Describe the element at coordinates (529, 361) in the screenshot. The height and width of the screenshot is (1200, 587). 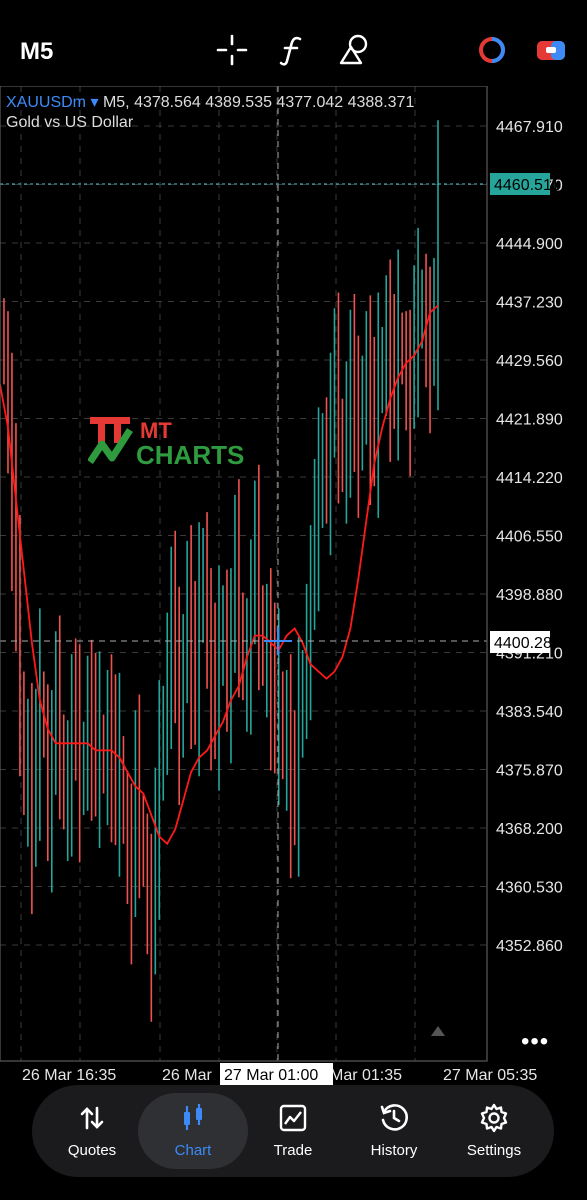
I see `price-tick-label: 4429.560` at that location.